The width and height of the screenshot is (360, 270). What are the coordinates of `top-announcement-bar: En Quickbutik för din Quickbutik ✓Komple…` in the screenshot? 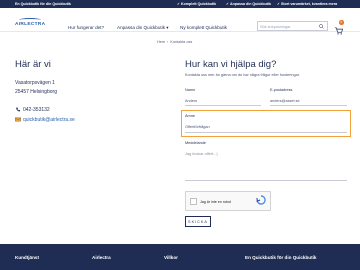 It's located at (180, 4).